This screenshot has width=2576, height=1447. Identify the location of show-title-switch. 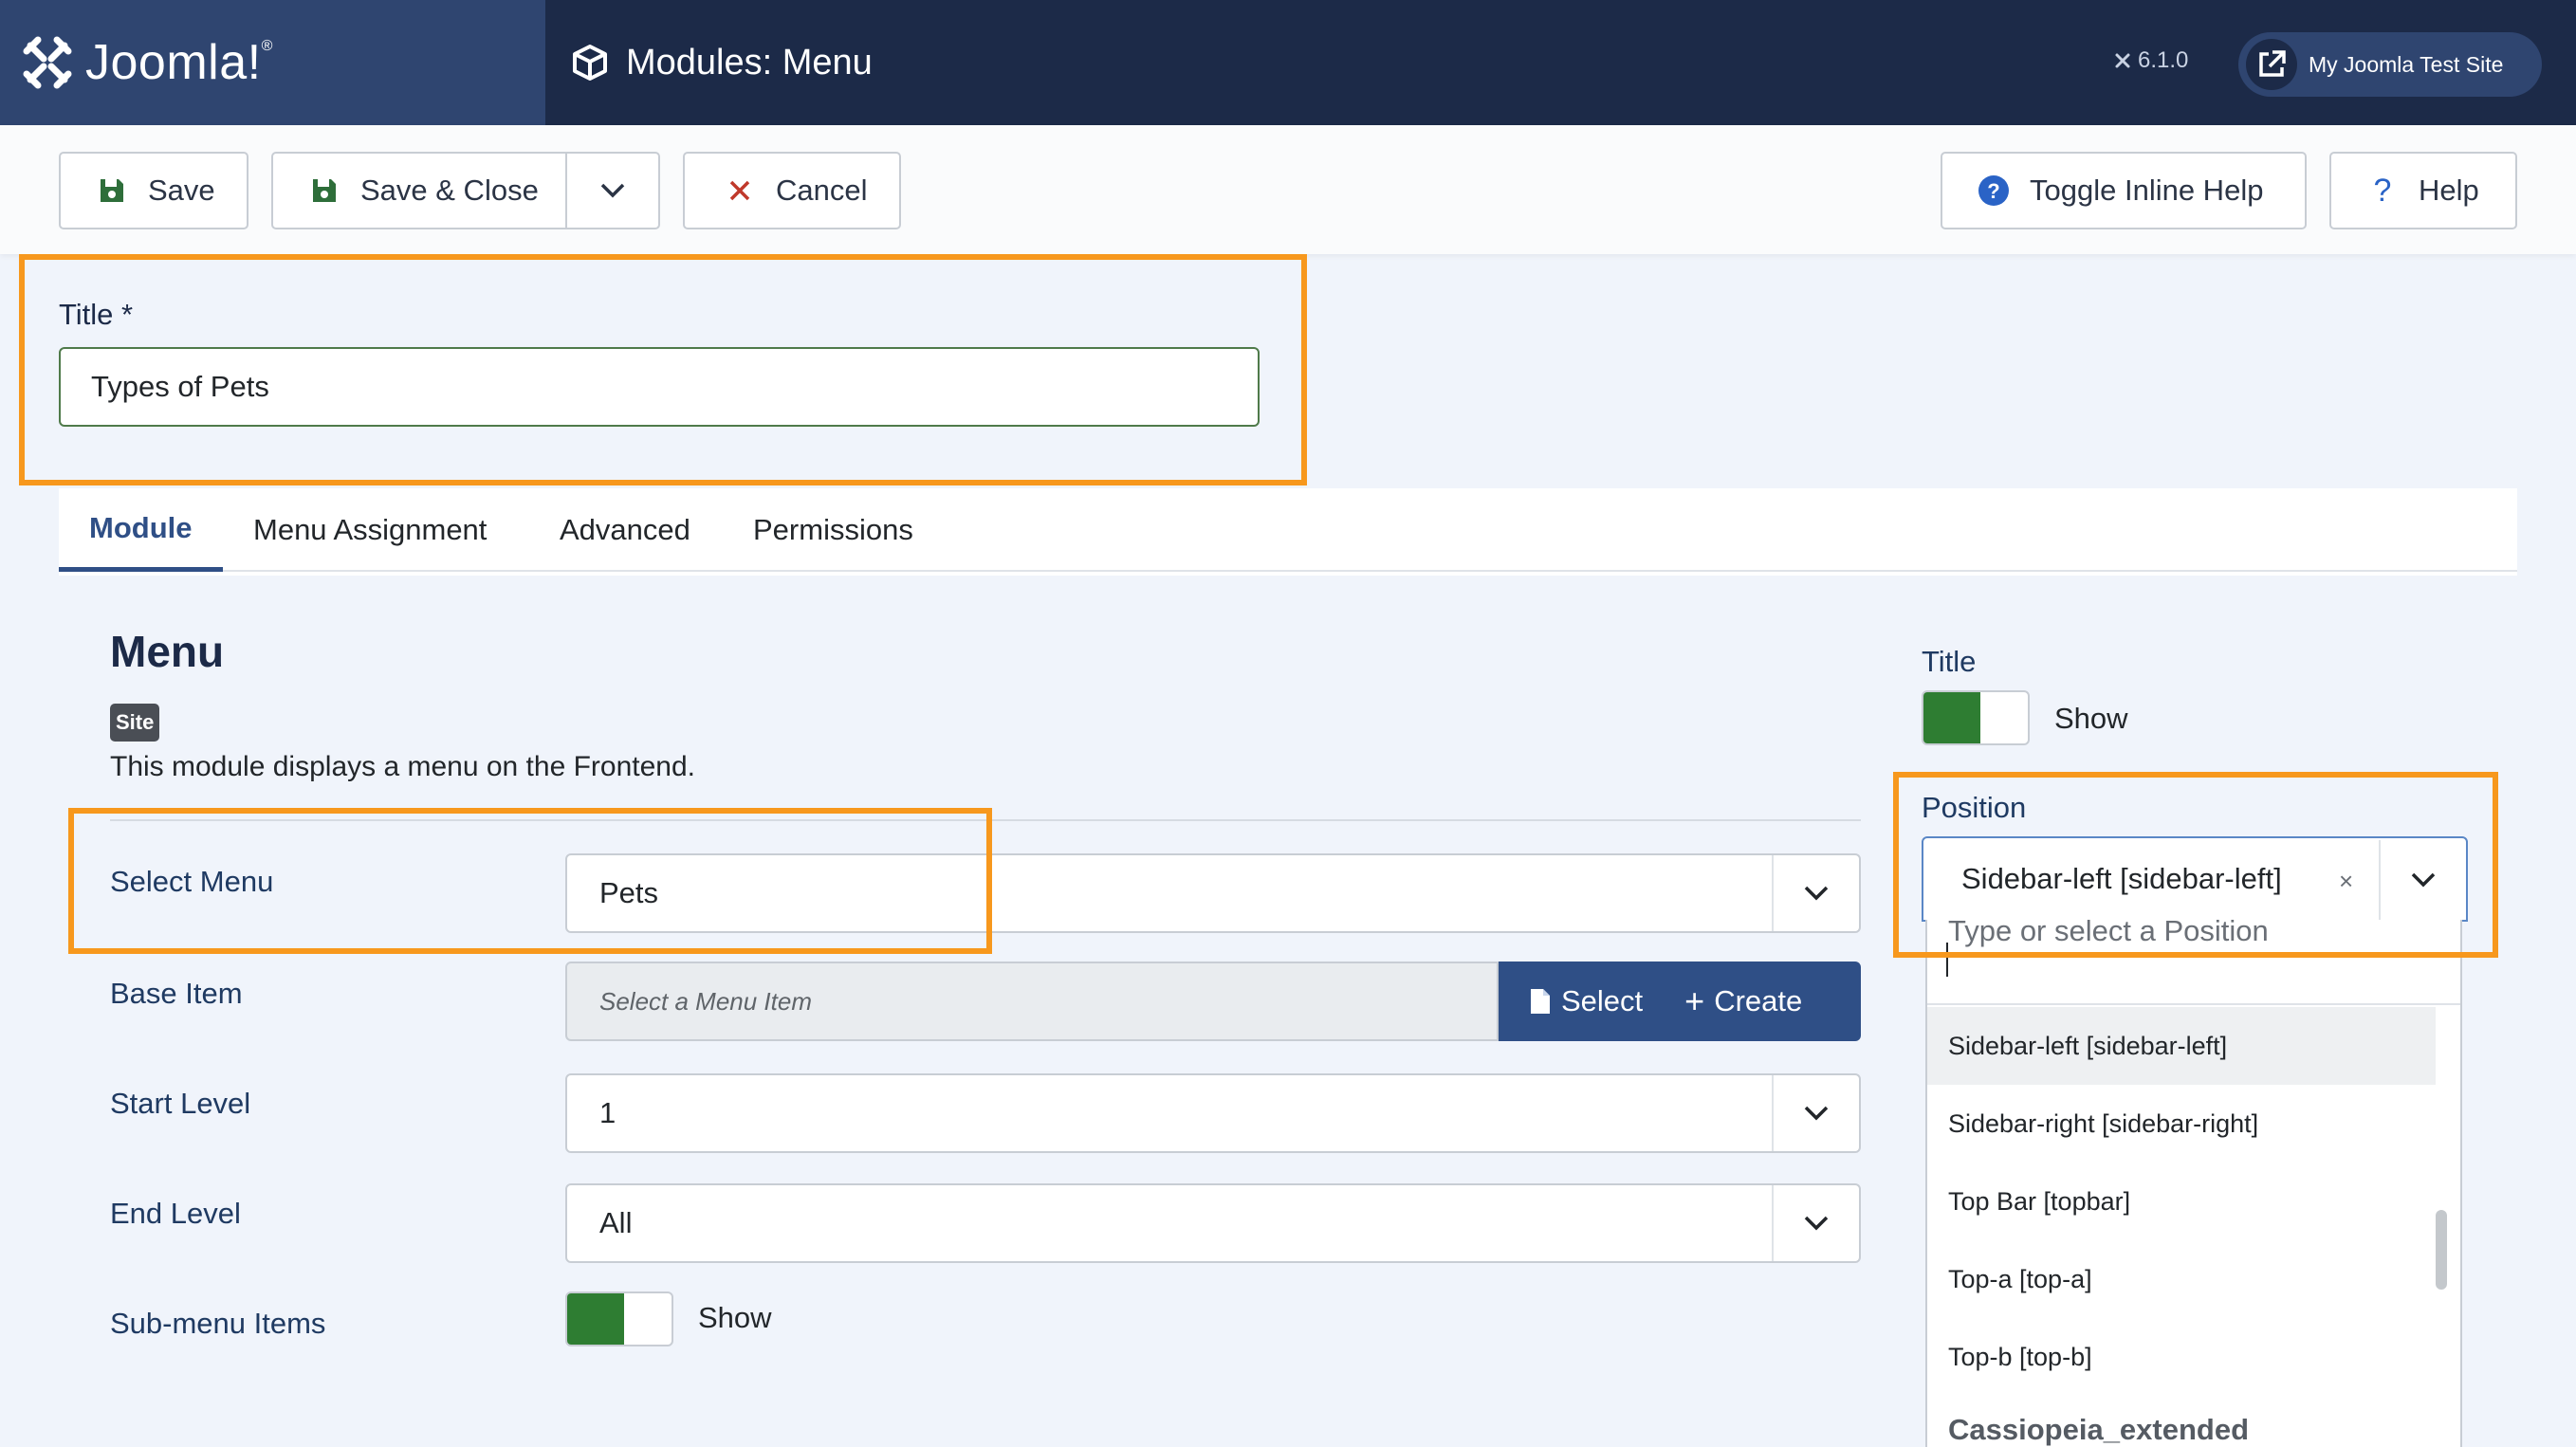
(1976, 717).